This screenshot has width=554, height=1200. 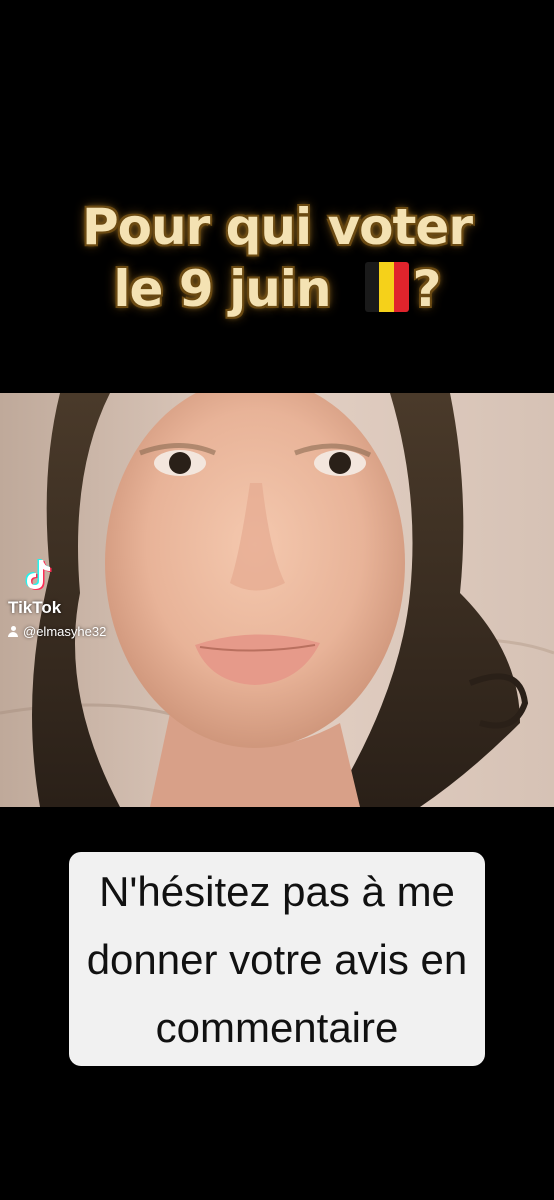 I want to click on tiktok-username: @elmasyhe32, so click(x=57, y=631).